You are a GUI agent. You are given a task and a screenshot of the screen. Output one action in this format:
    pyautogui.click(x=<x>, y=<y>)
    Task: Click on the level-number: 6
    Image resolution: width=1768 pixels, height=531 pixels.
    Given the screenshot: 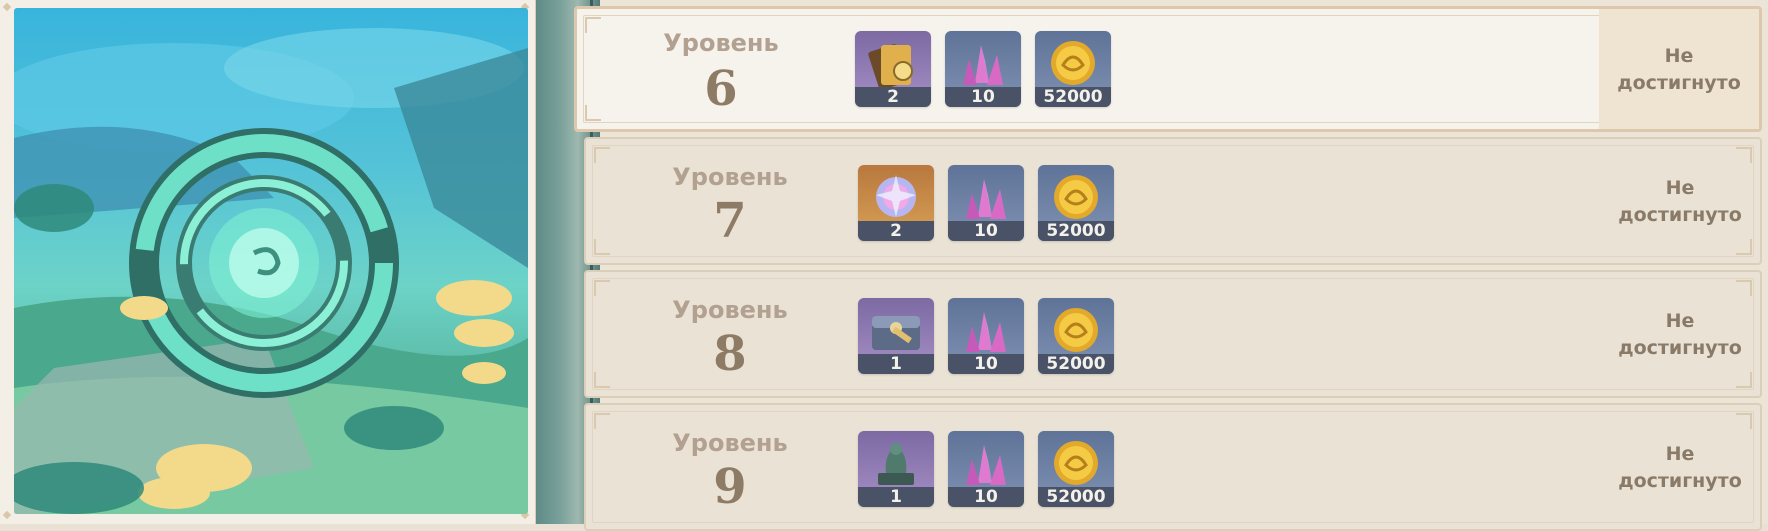 What is the action you would take?
    pyautogui.click(x=721, y=89)
    